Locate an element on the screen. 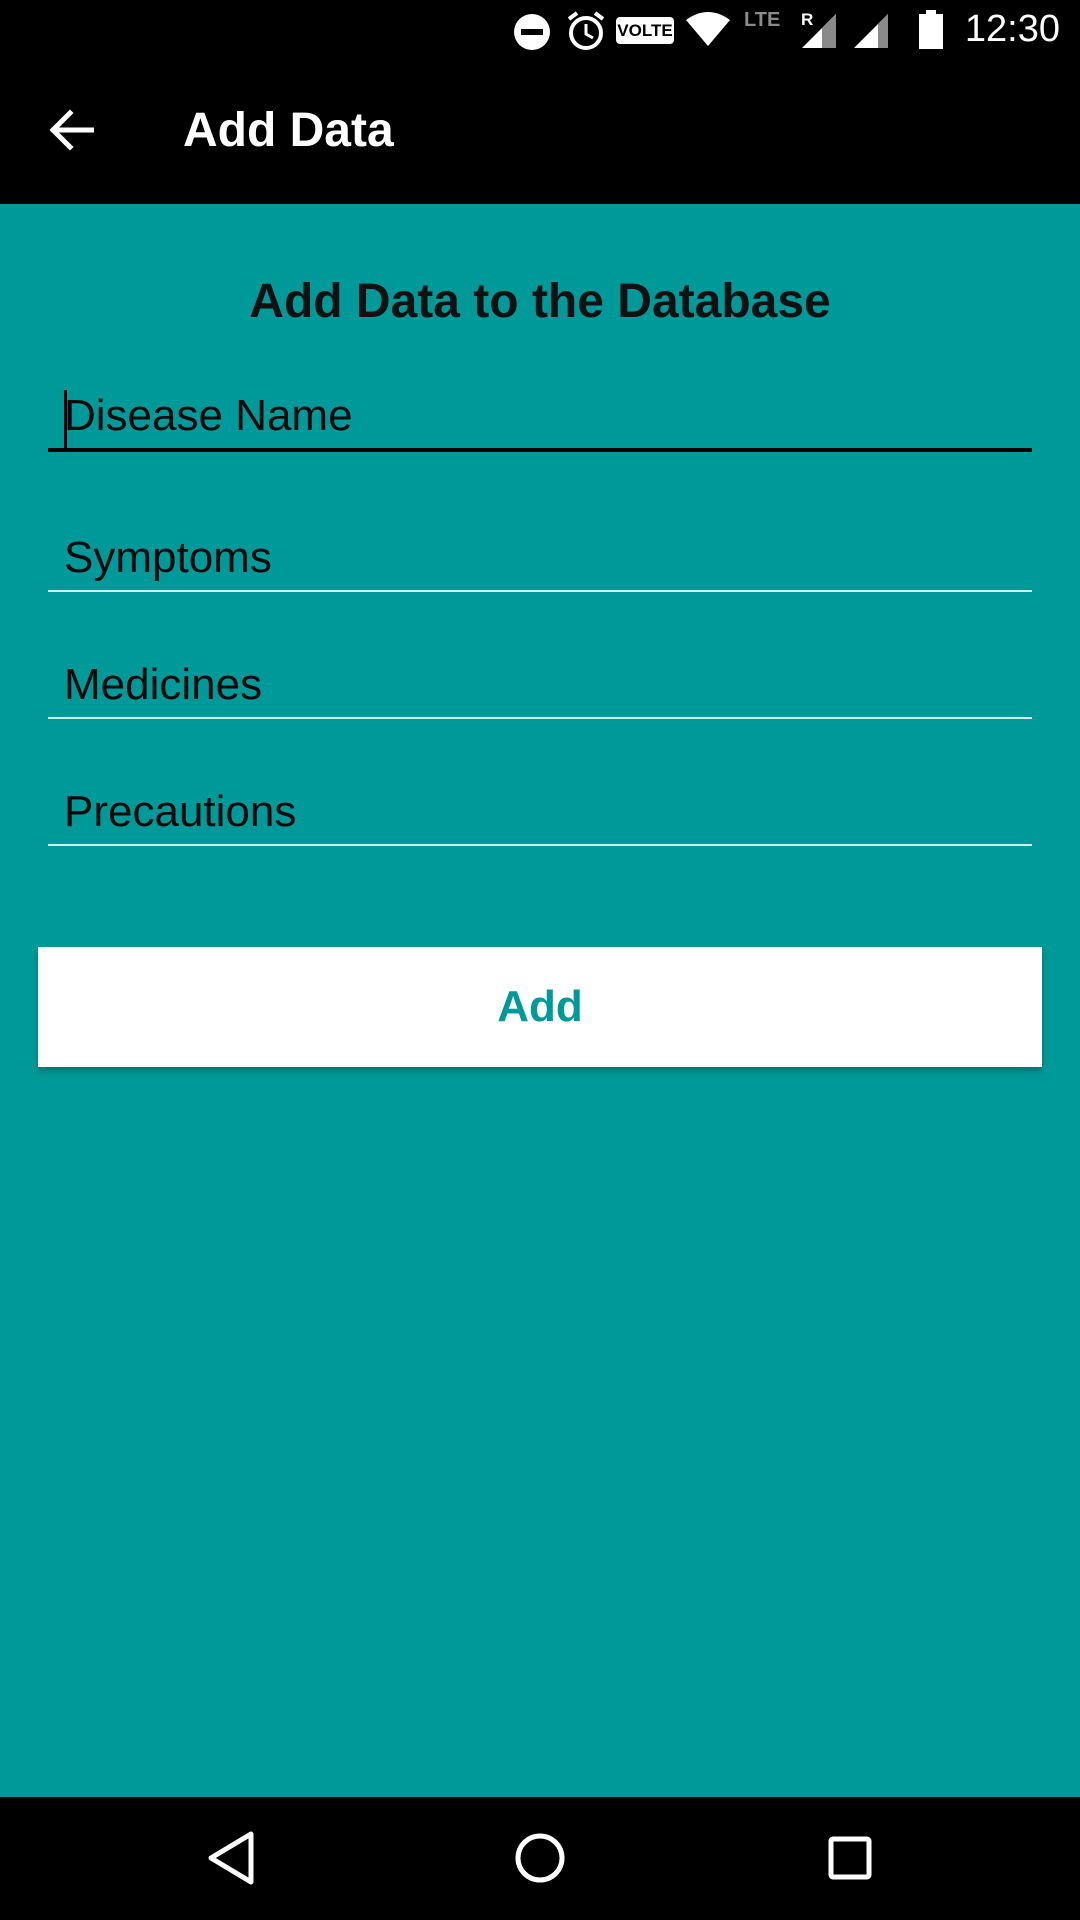 The height and width of the screenshot is (1920, 1080). dnd-icon is located at coordinates (532, 34).